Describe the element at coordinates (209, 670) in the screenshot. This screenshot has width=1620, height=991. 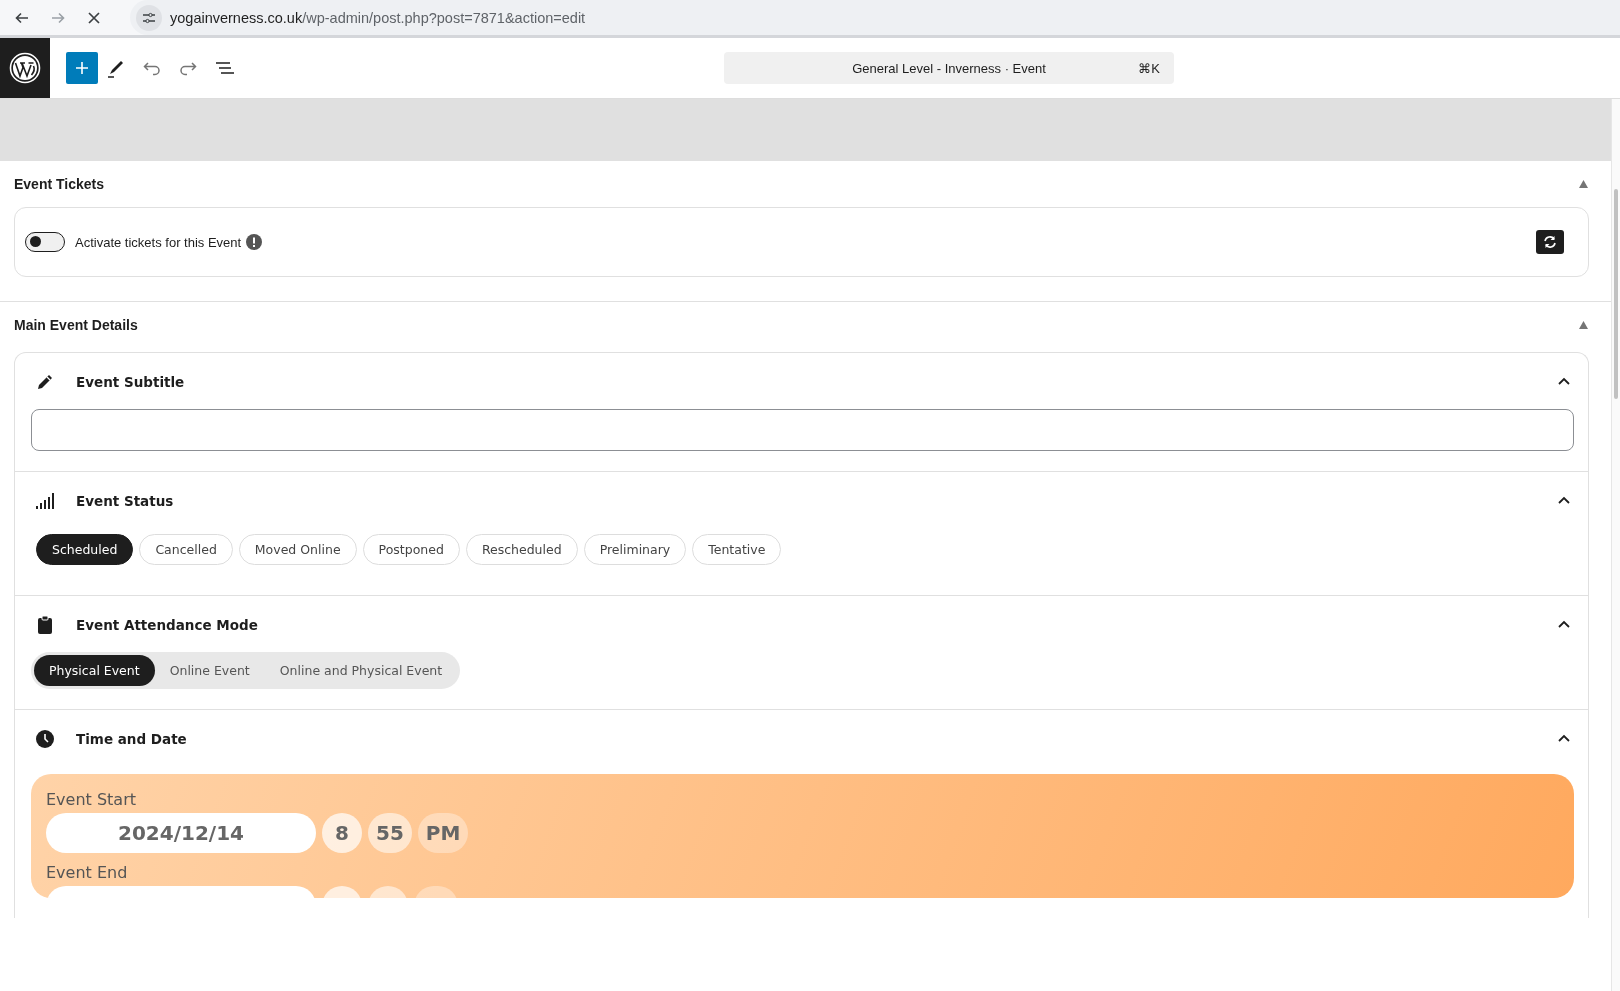
I see `attendance-option: Online Event` at that location.